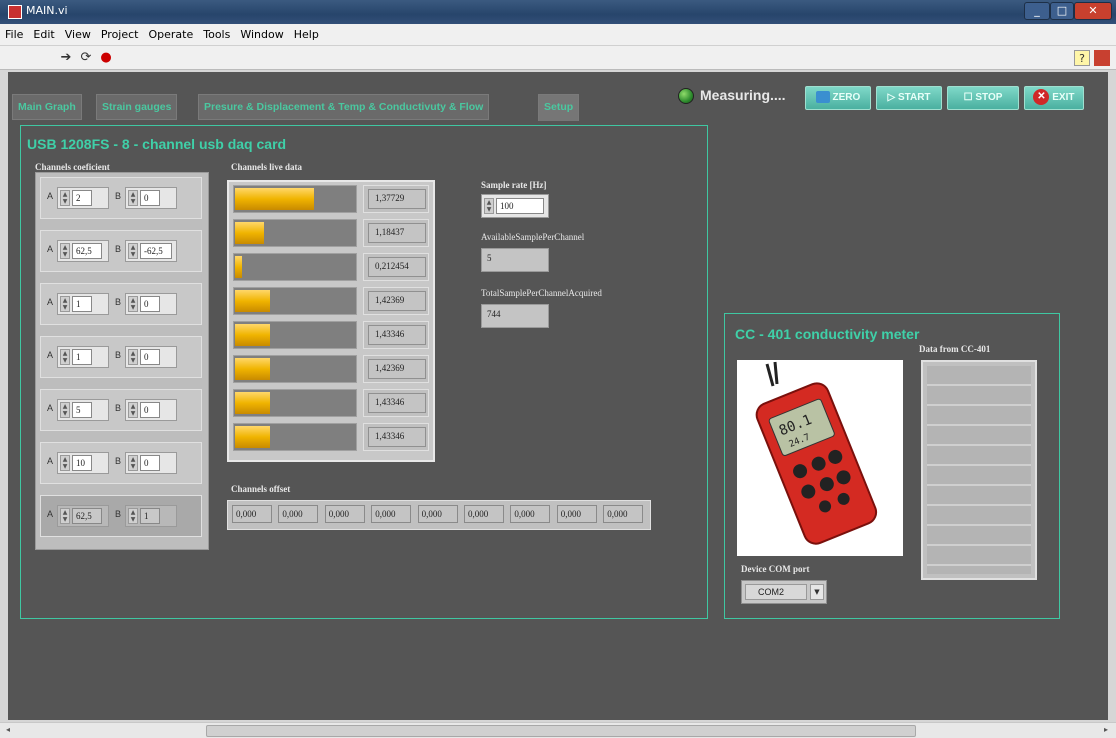 The image size is (1116, 738). I want to click on offset-label: Channels offset, so click(261, 489).